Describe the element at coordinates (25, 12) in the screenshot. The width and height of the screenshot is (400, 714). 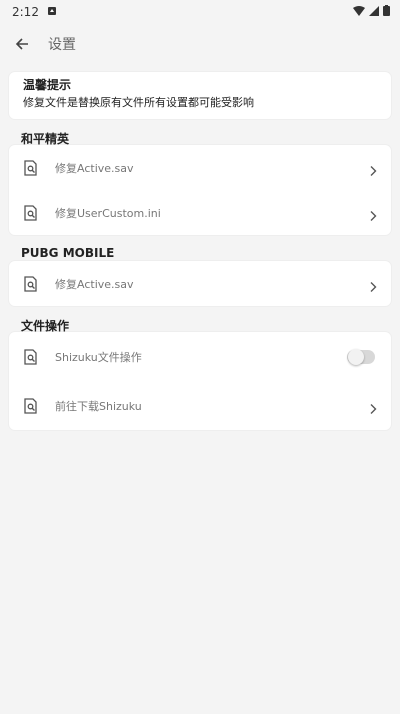
I see `status-time: 2:12` at that location.